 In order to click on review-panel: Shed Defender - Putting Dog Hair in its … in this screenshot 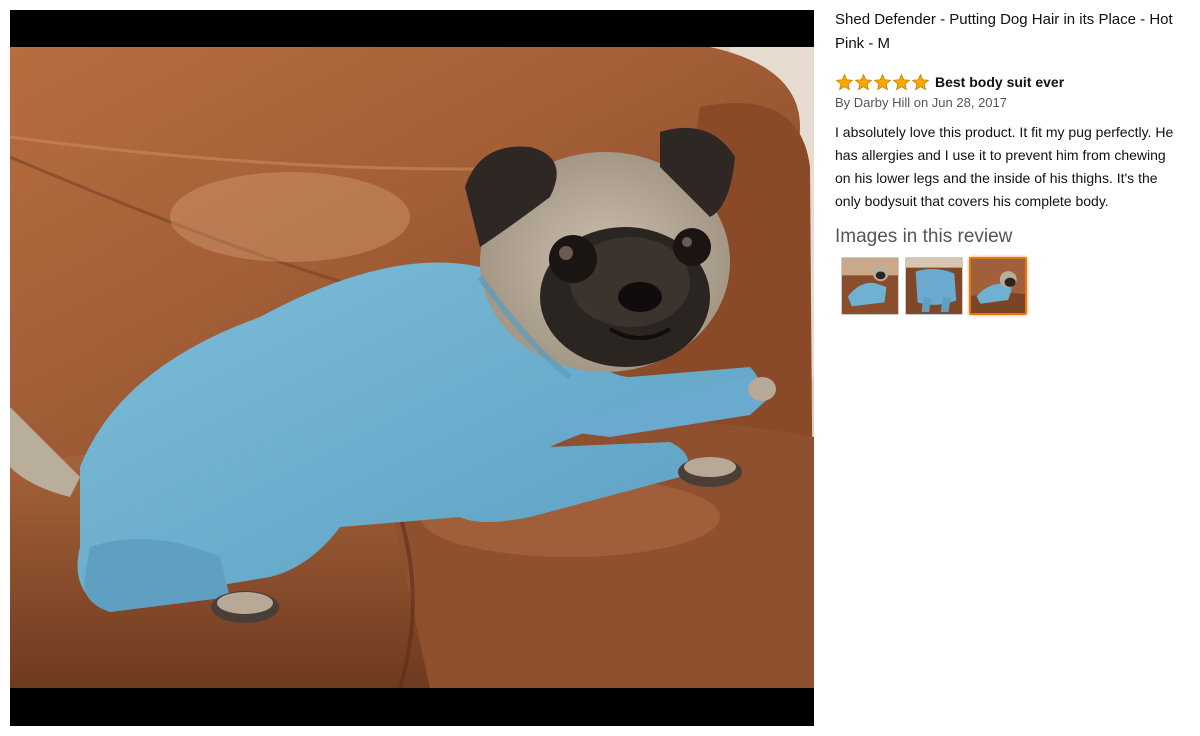, I will do `click(1010, 161)`.